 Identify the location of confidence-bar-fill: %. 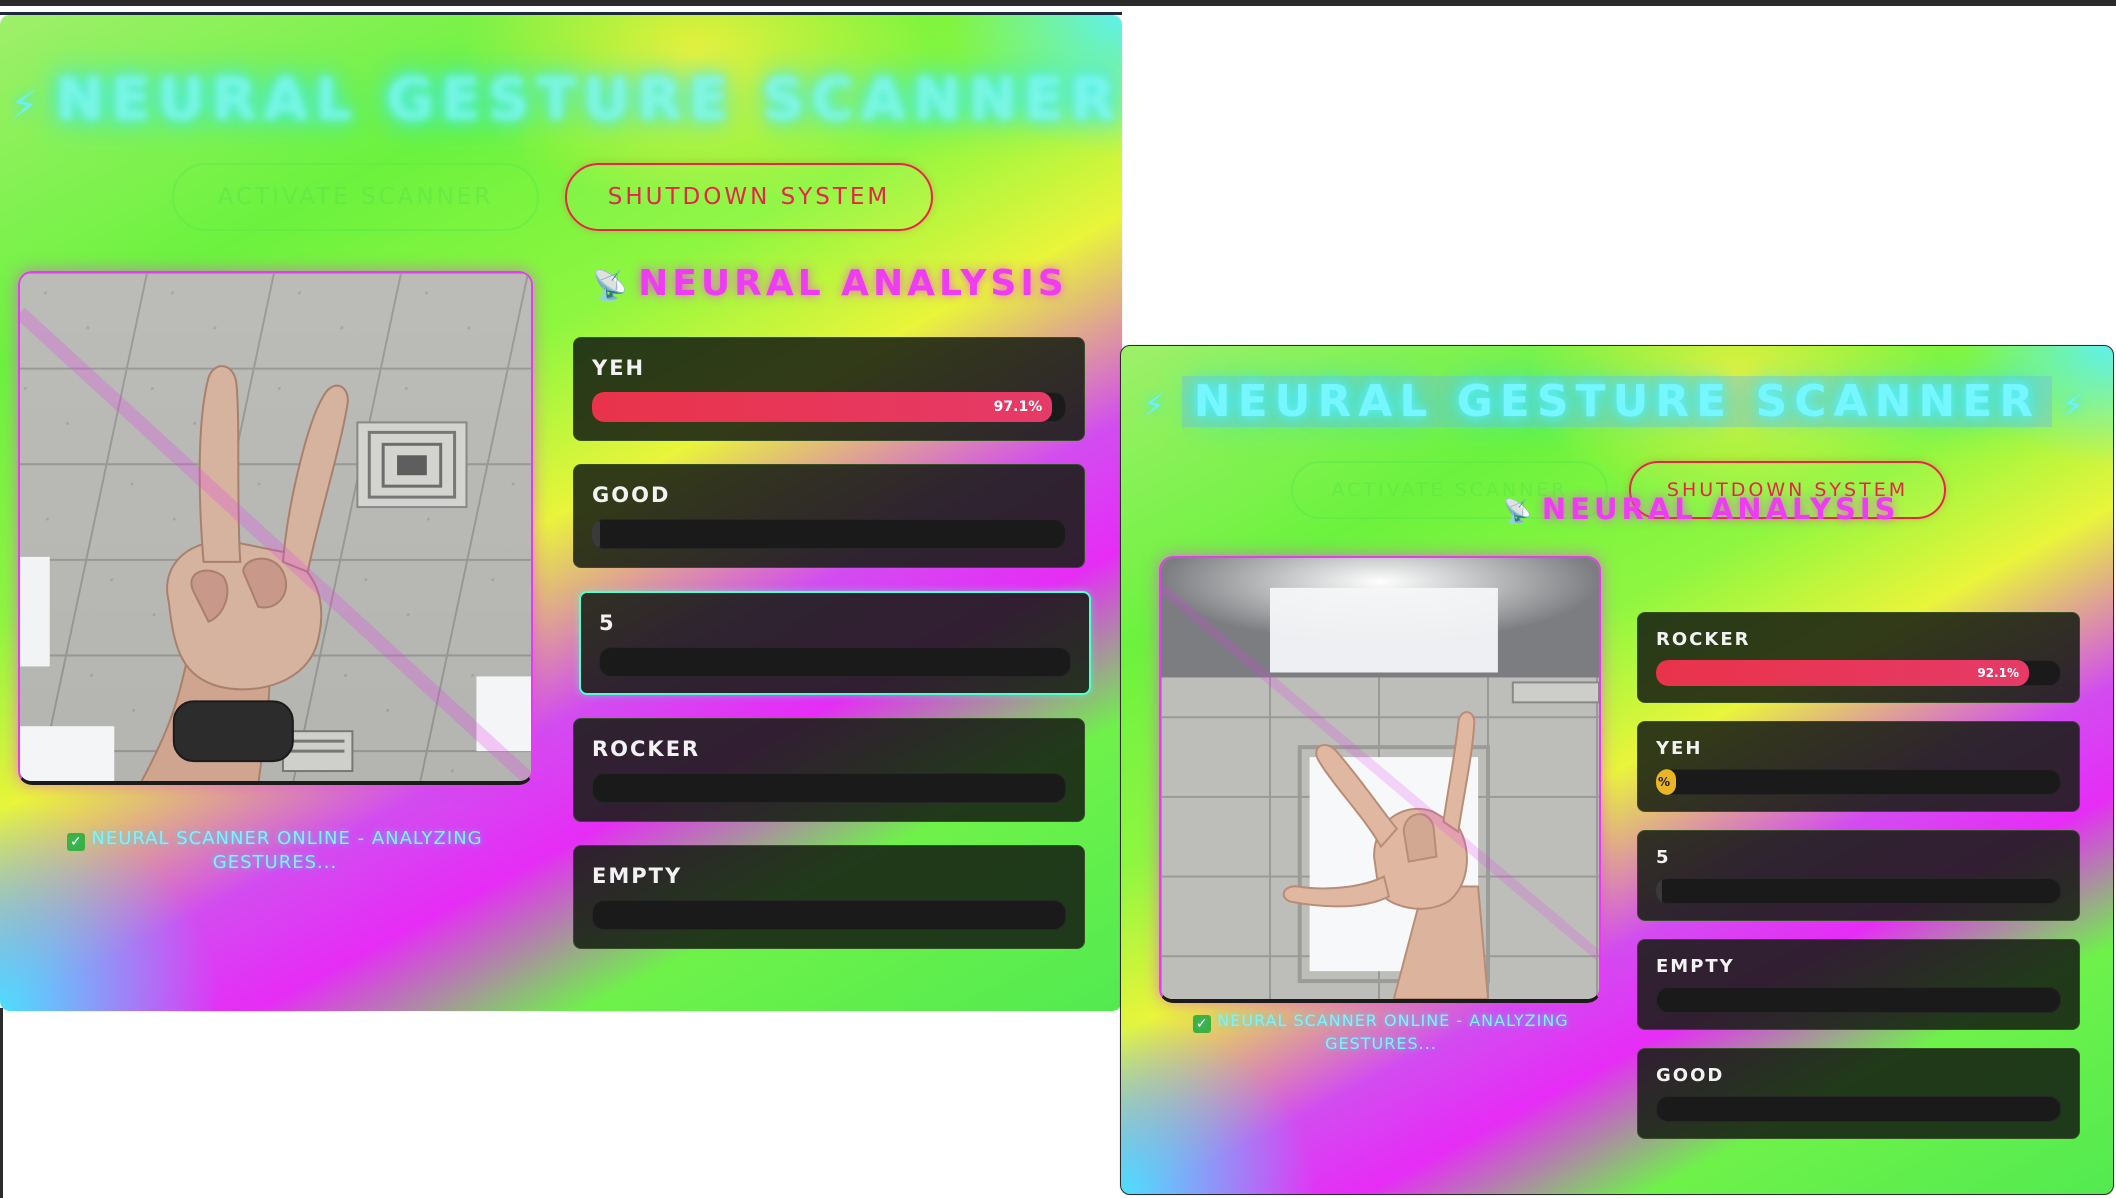
(1666, 782).